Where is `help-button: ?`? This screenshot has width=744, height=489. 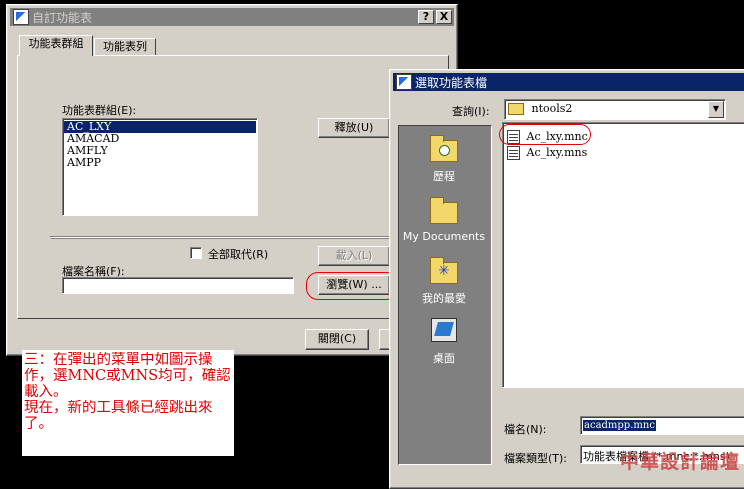
help-button: ? is located at coordinates (426, 17).